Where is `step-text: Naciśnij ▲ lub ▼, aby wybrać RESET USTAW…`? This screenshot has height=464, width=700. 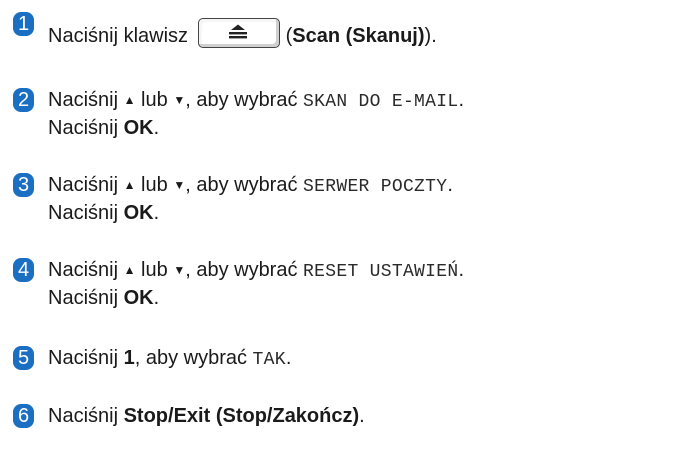
step-text: Naciśnij ▲ lub ▼, aby wybrać RESET USTAW… is located at coordinates (256, 271).